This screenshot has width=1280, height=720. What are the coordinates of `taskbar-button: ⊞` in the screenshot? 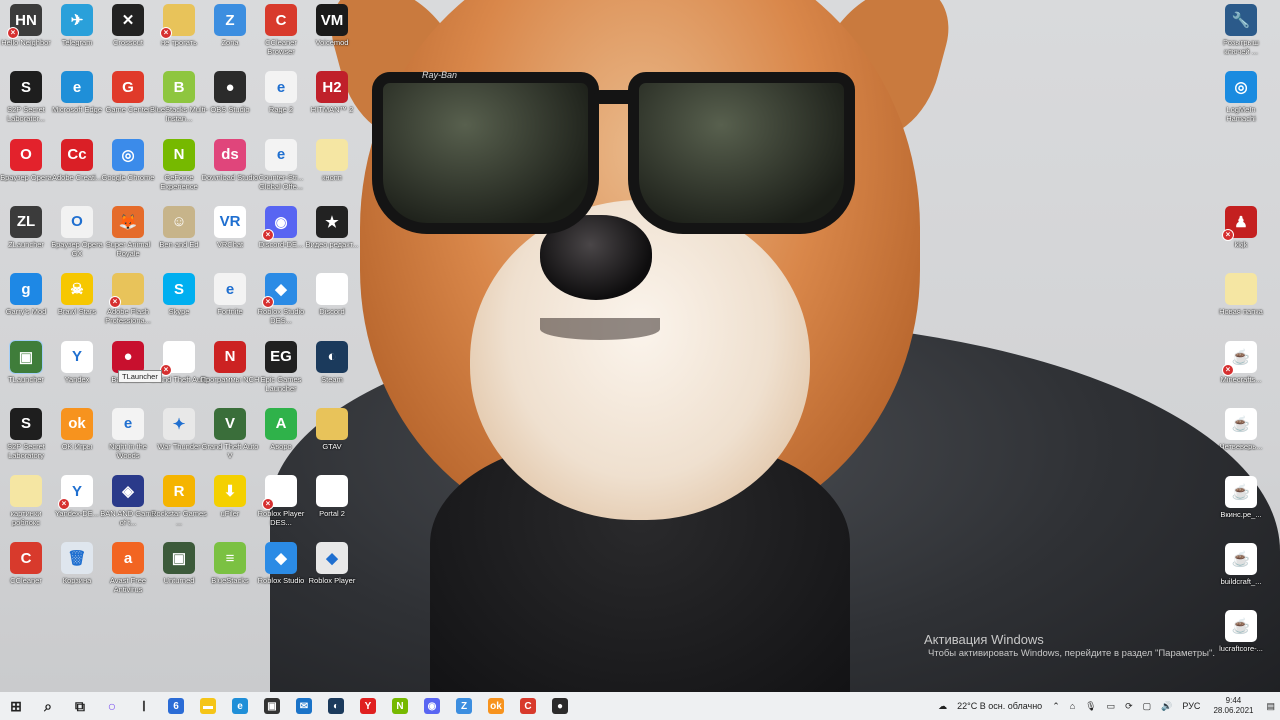 It's located at (16, 706).